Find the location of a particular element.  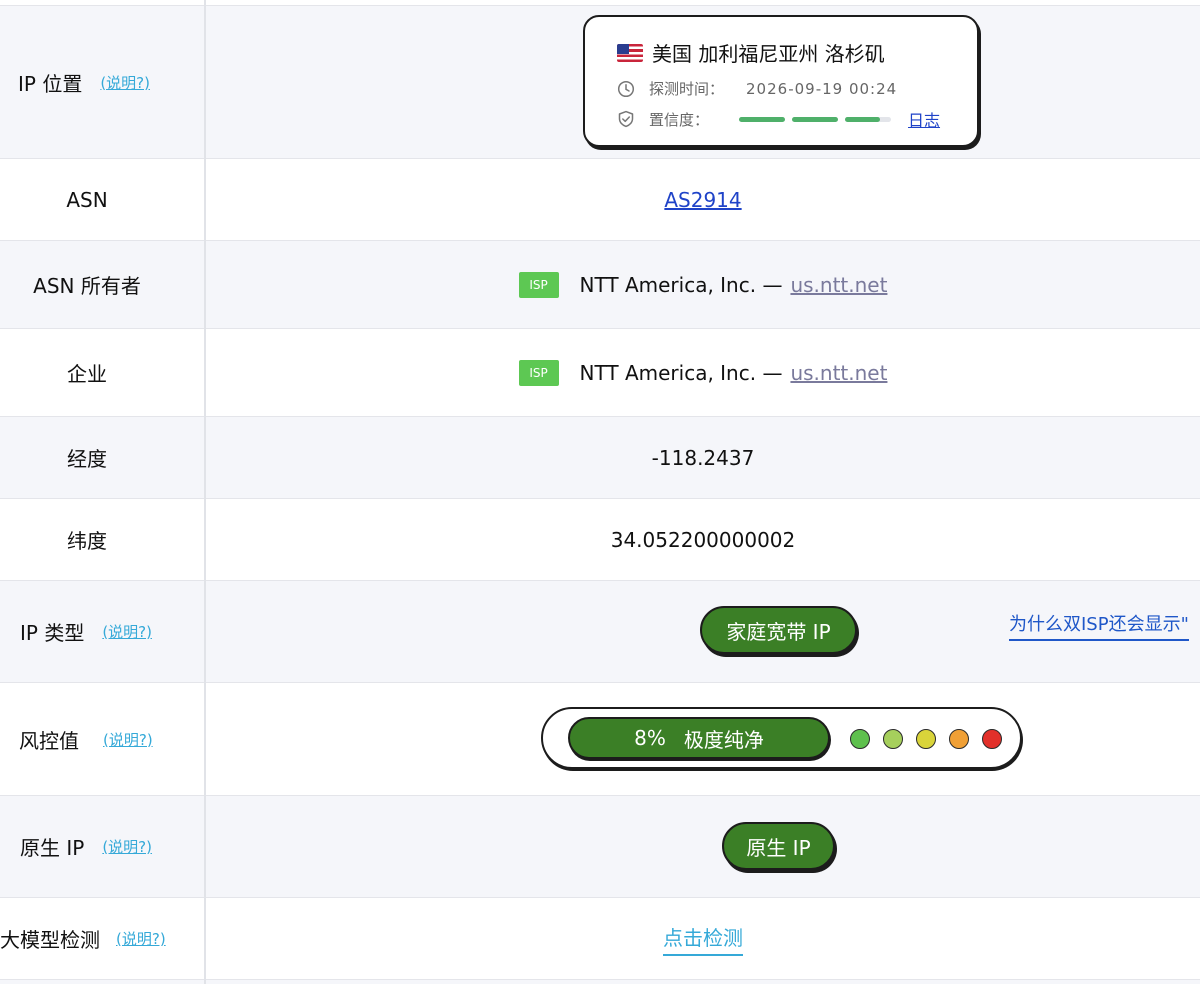

llm-detect-label-text: 大模型检测 is located at coordinates (50, 940).